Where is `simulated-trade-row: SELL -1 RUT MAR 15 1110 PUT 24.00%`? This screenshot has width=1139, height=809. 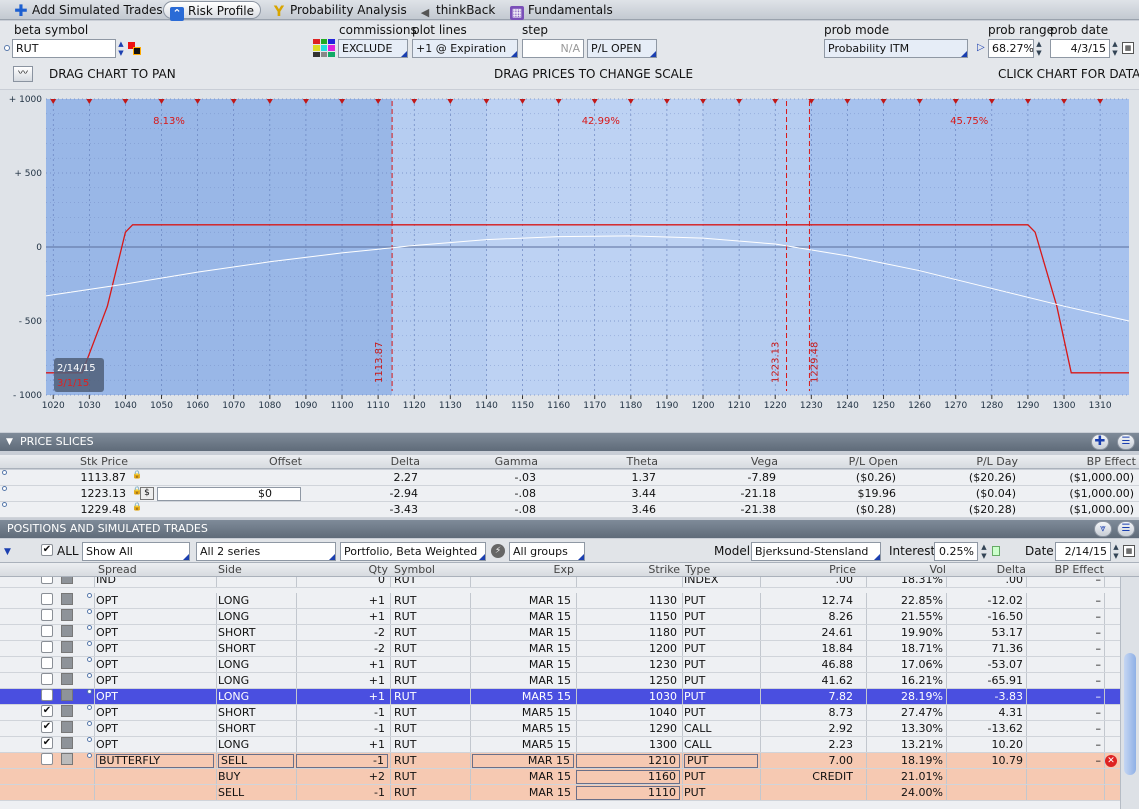 simulated-trade-row: SELL -1 RUT MAR 15 1110 PUT 24.00% is located at coordinates (560, 793).